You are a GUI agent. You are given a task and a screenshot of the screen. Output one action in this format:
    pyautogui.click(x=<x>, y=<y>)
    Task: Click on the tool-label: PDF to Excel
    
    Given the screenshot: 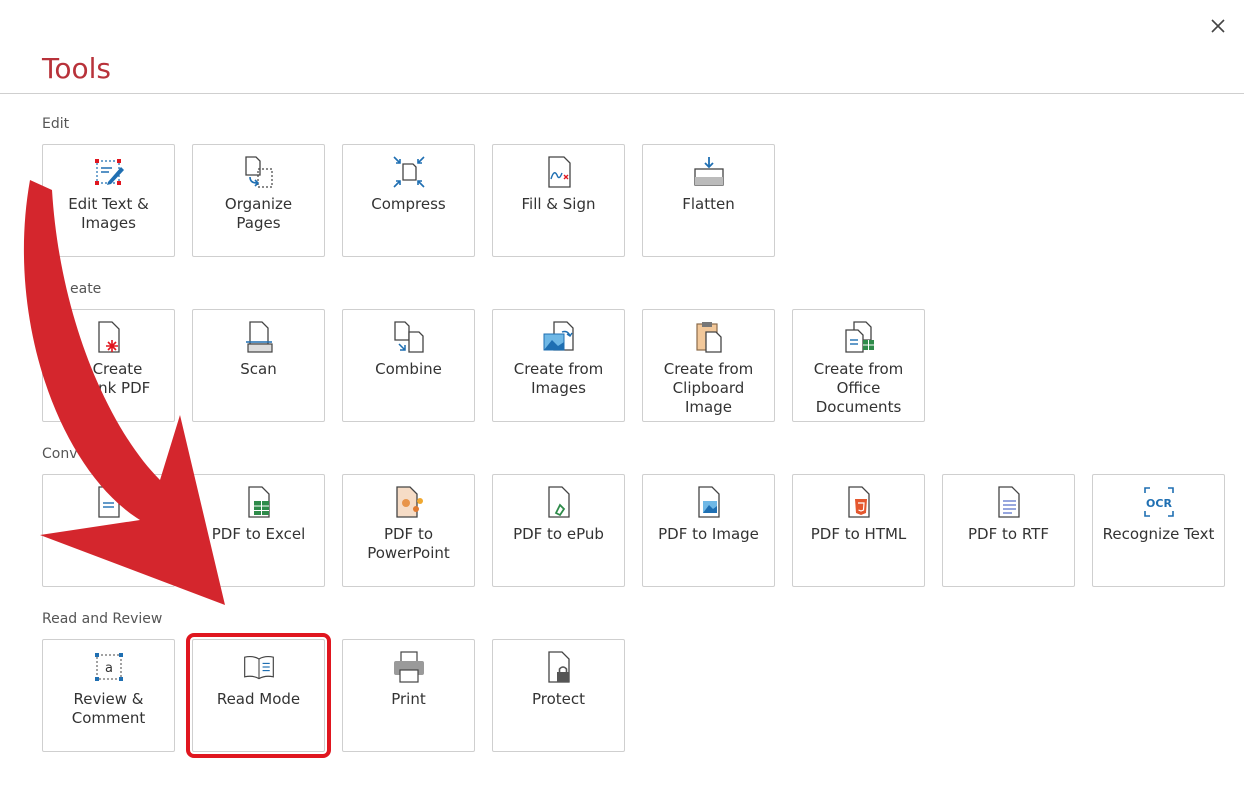 What is the action you would take?
    pyautogui.click(x=258, y=534)
    